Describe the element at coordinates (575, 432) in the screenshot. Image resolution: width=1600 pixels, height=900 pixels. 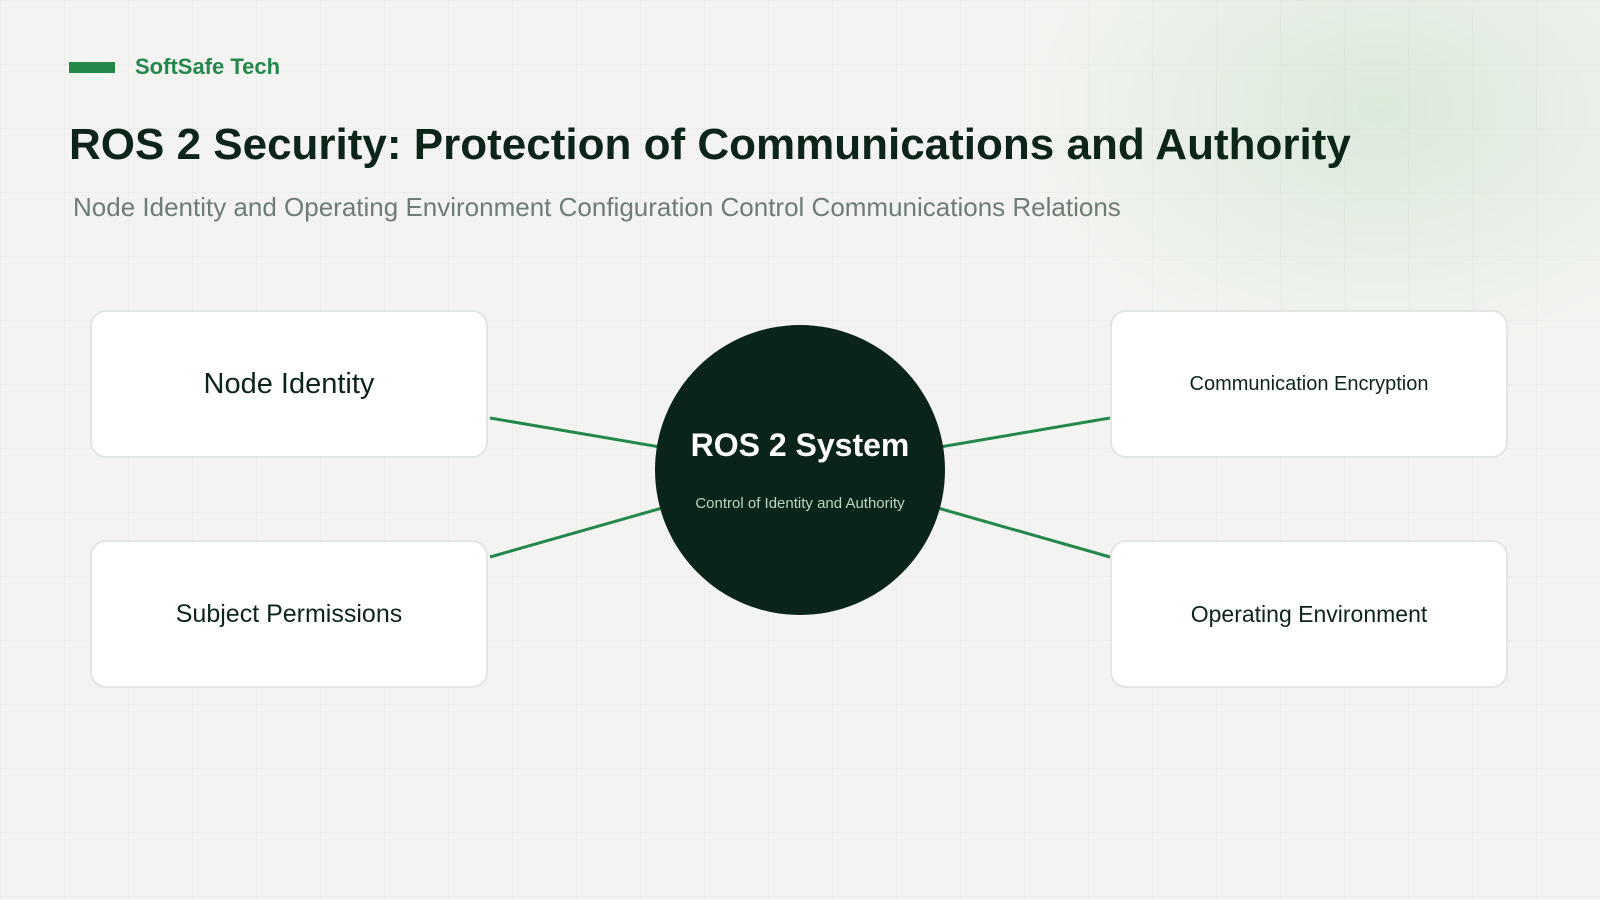
I see `connector-node-identity` at that location.